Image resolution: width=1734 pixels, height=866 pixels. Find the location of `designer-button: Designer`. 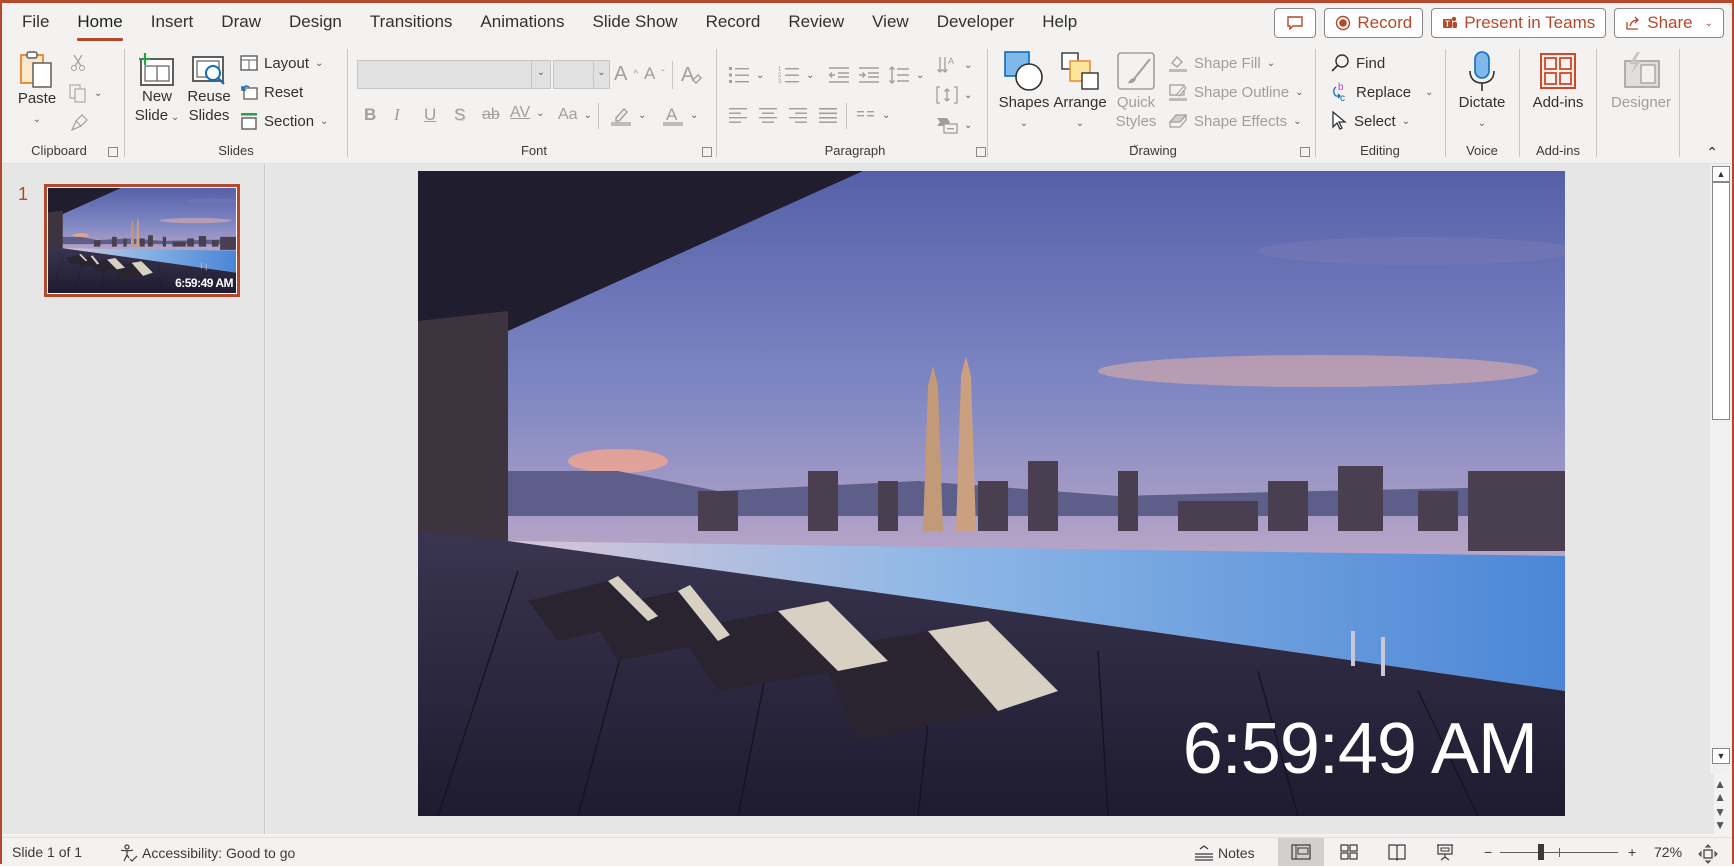

designer-button: Designer is located at coordinates (1641, 80).